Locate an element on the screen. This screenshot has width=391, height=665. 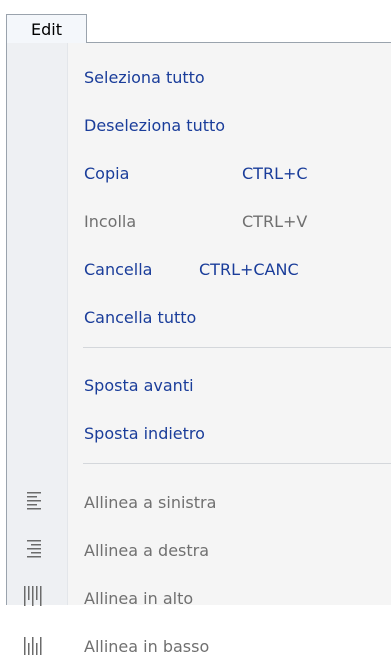
align-left-icon is located at coordinates (32, 502).